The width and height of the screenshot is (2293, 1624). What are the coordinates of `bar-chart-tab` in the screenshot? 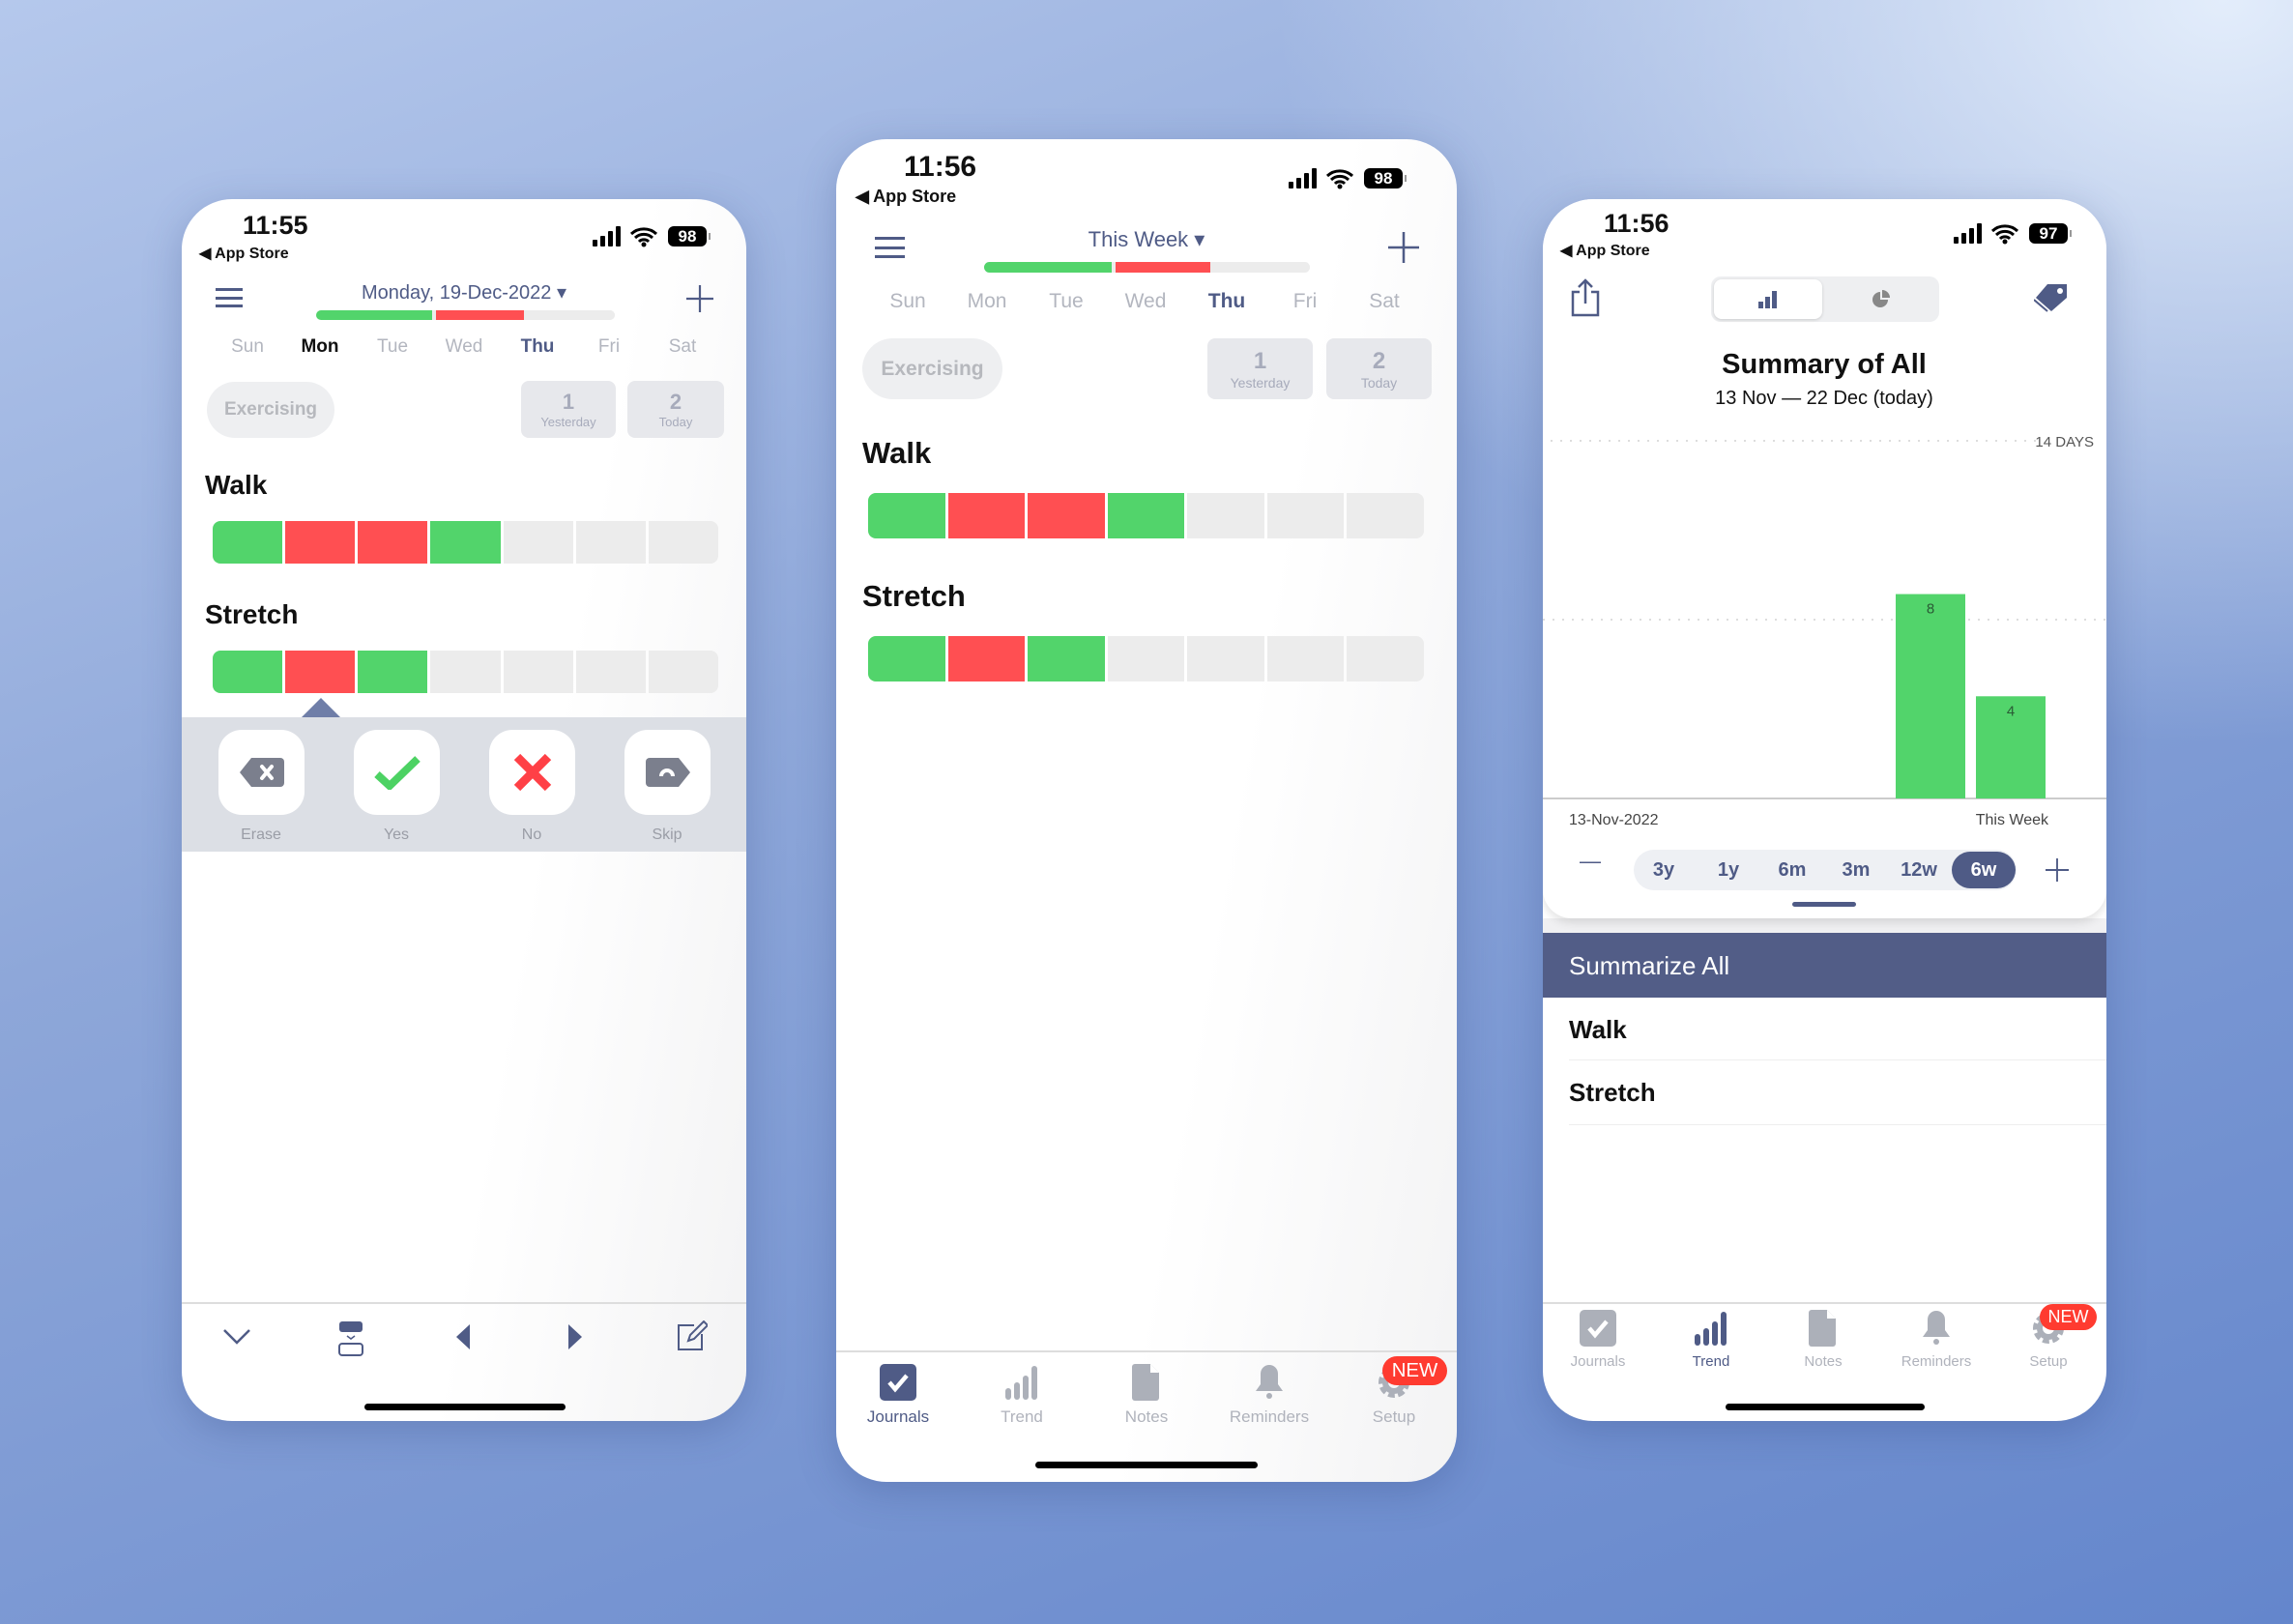 It's located at (1768, 299).